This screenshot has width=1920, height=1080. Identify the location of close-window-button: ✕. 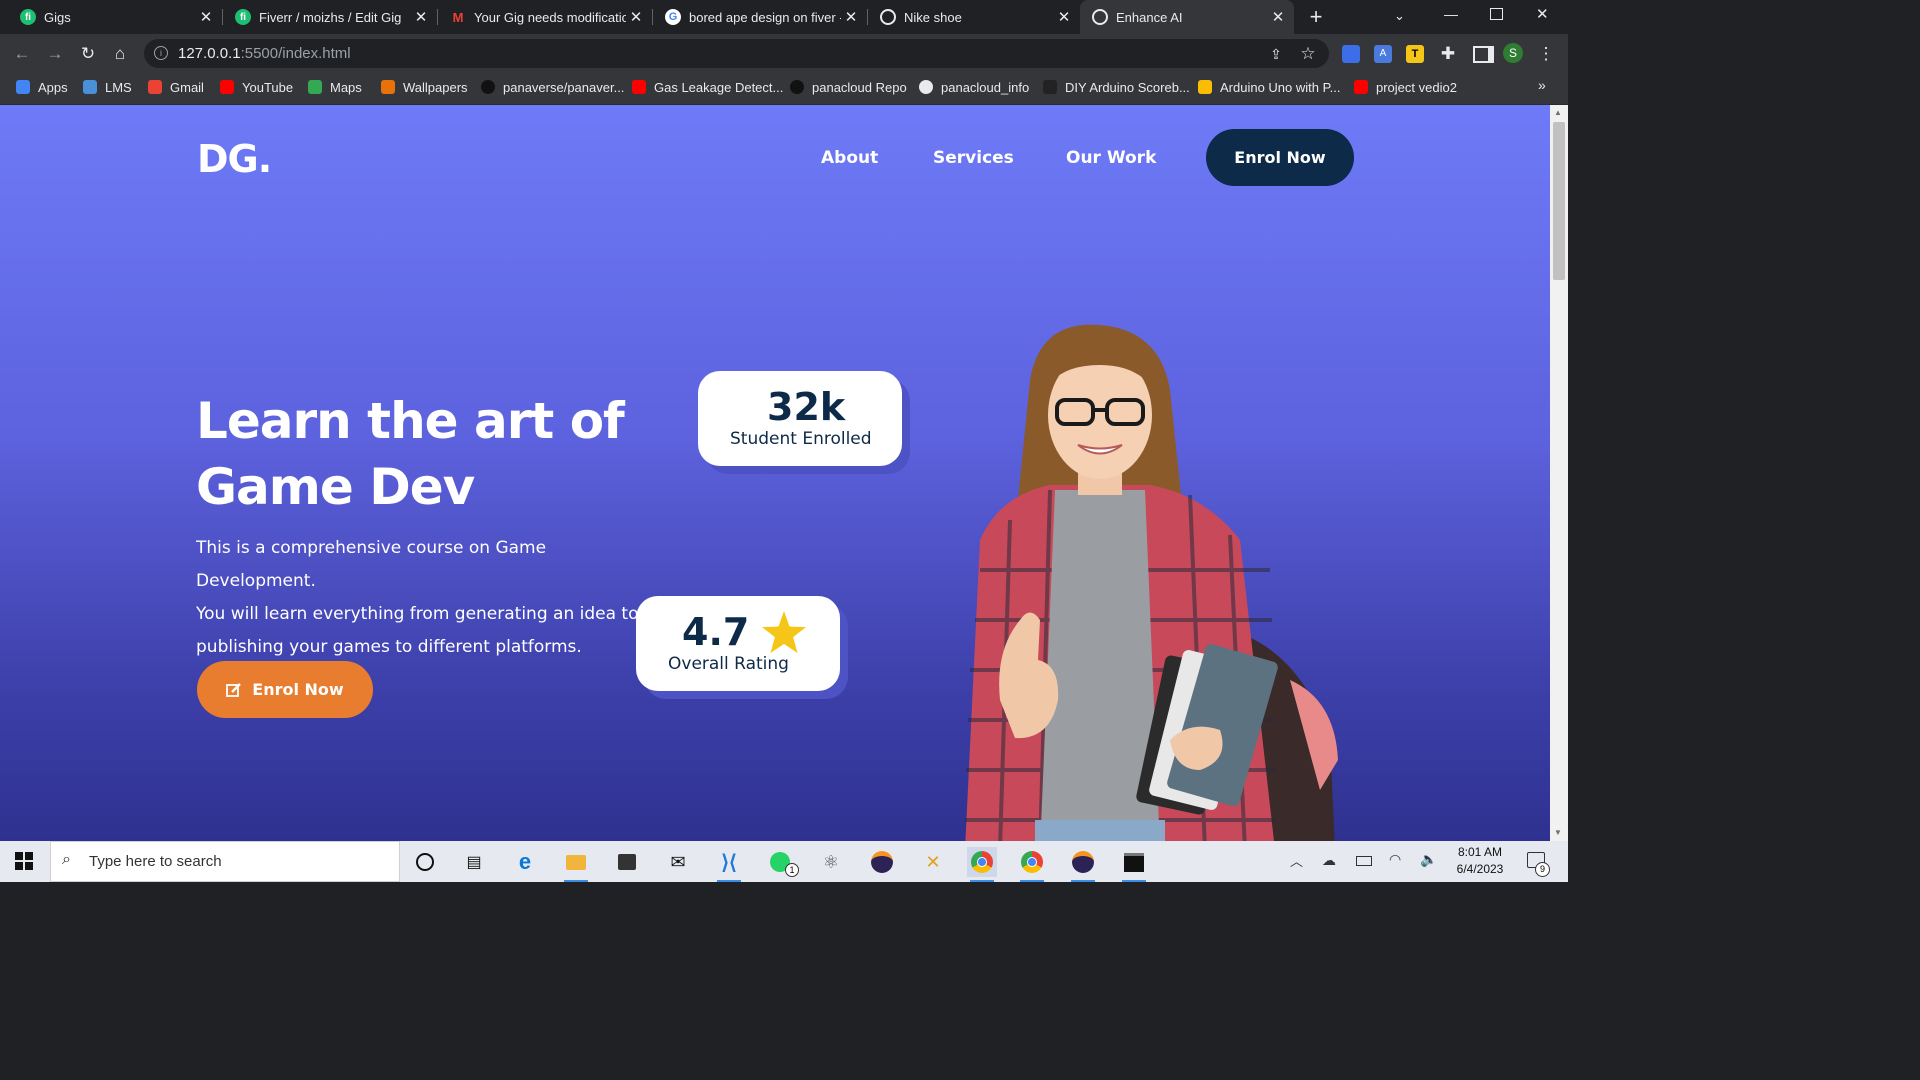
(1542, 14).